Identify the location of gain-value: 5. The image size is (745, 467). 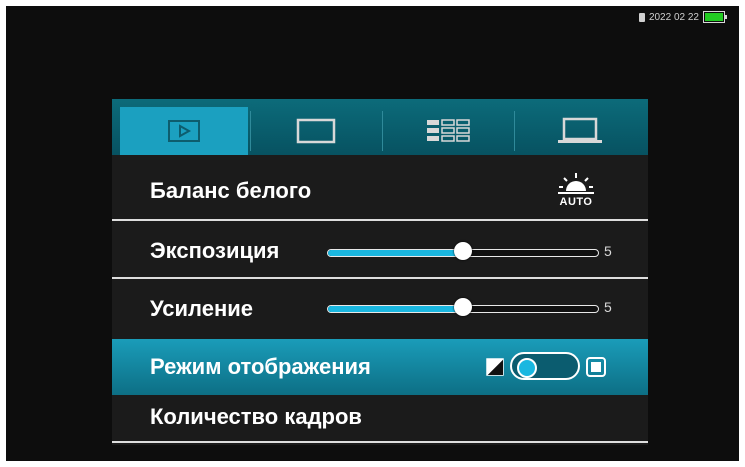
(608, 307).